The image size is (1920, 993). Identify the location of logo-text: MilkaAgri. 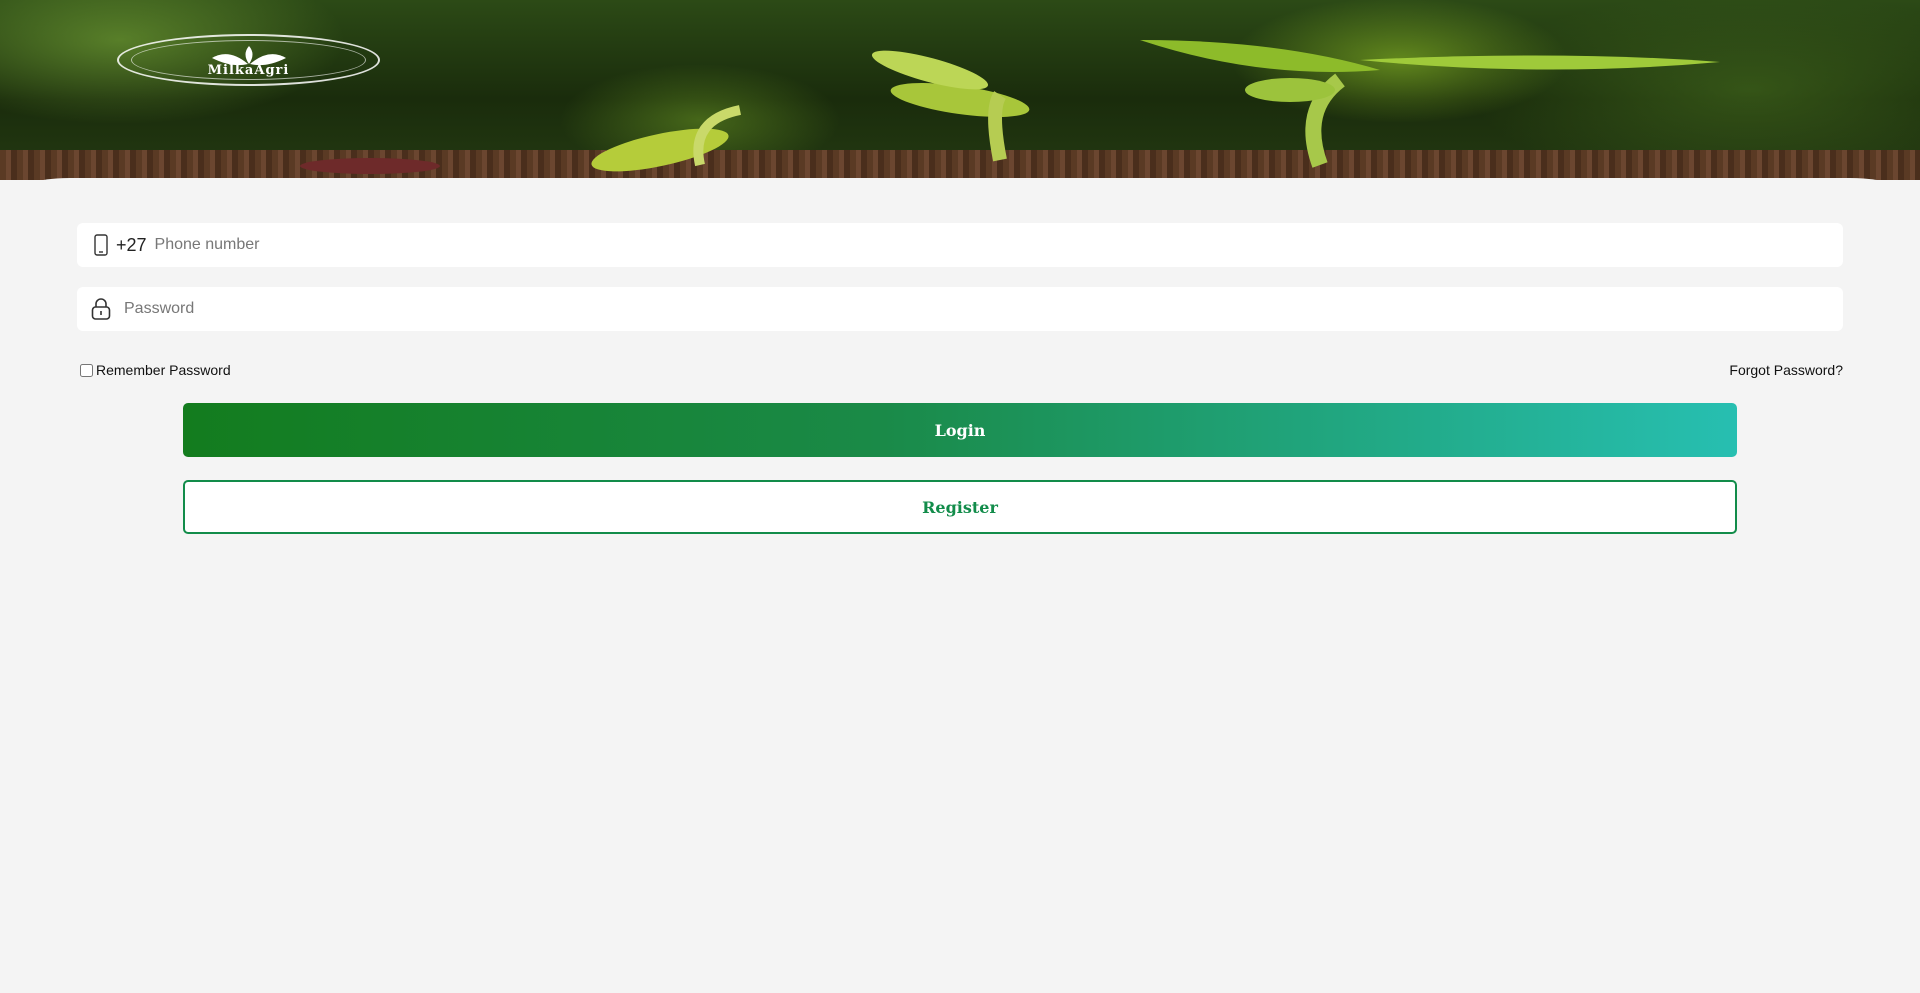
(248, 70).